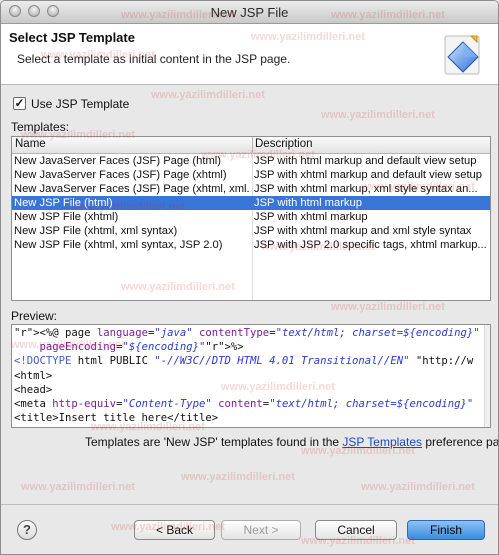 Image resolution: width=499 pixels, height=555 pixels. Describe the element at coordinates (63, 203) in the screenshot. I see `template-name-cell: New JSP File (html)` at that location.